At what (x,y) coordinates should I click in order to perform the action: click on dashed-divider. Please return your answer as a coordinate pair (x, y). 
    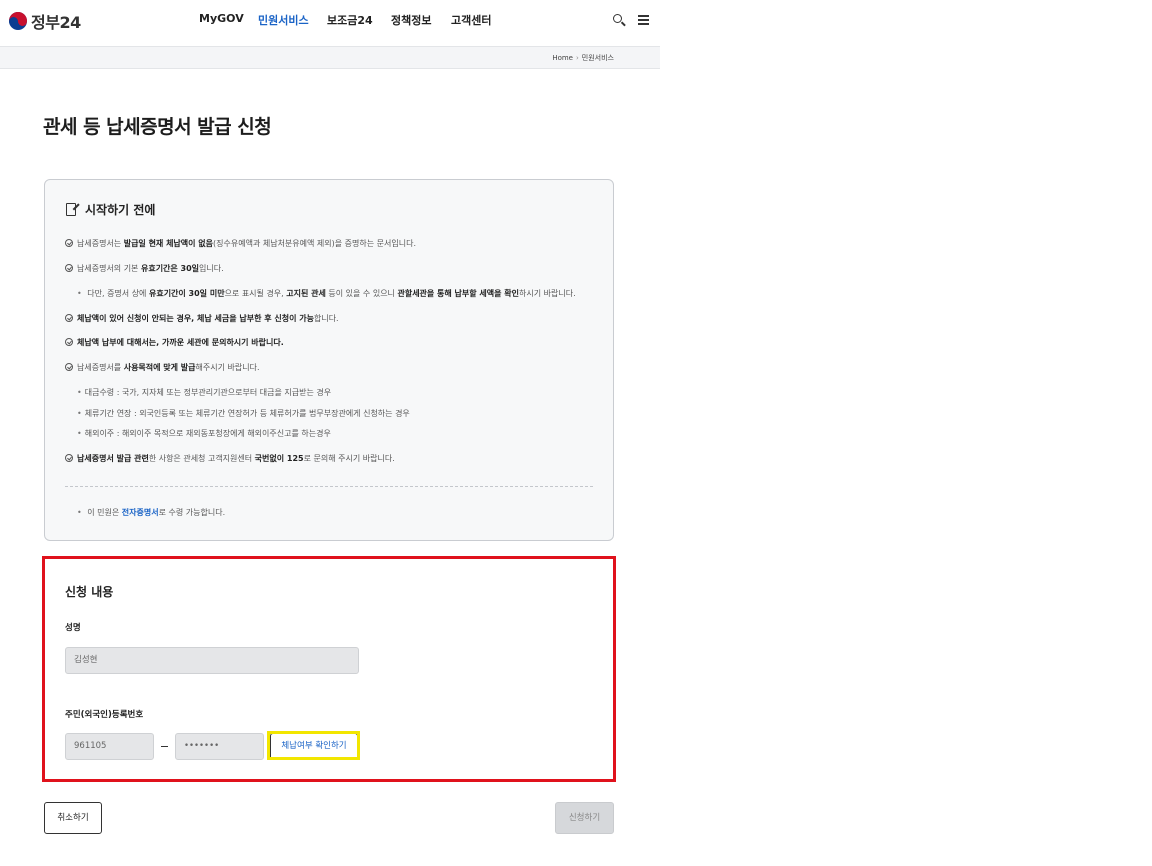
    Looking at the image, I should click on (329, 486).